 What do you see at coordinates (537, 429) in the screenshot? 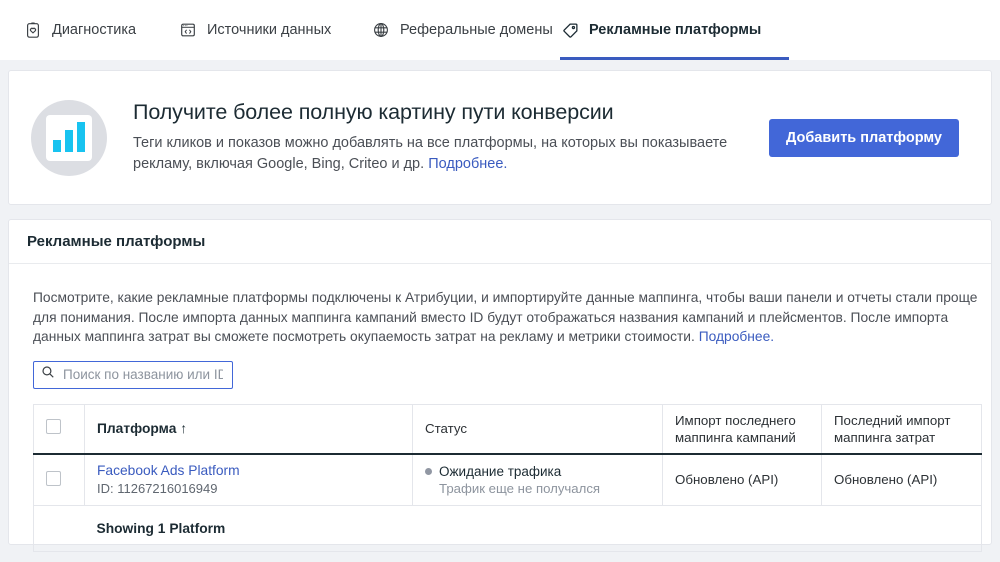
I see `column-header-status: Статус` at bounding box center [537, 429].